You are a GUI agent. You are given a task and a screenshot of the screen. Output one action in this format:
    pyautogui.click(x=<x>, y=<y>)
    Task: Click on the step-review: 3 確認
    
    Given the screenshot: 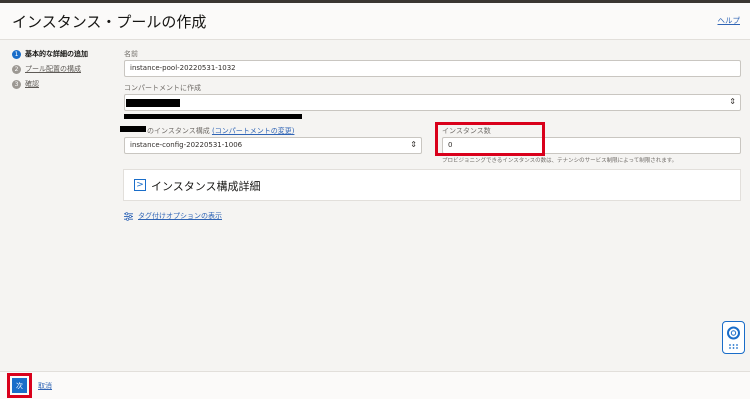 What is the action you would take?
    pyautogui.click(x=50, y=84)
    